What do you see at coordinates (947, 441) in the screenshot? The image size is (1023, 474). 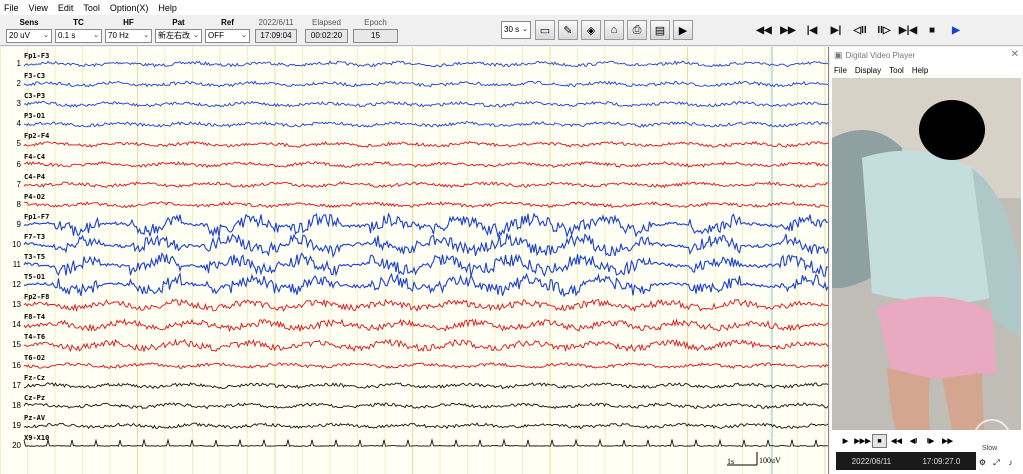 I see `forward-icon: ▶▶` at bounding box center [947, 441].